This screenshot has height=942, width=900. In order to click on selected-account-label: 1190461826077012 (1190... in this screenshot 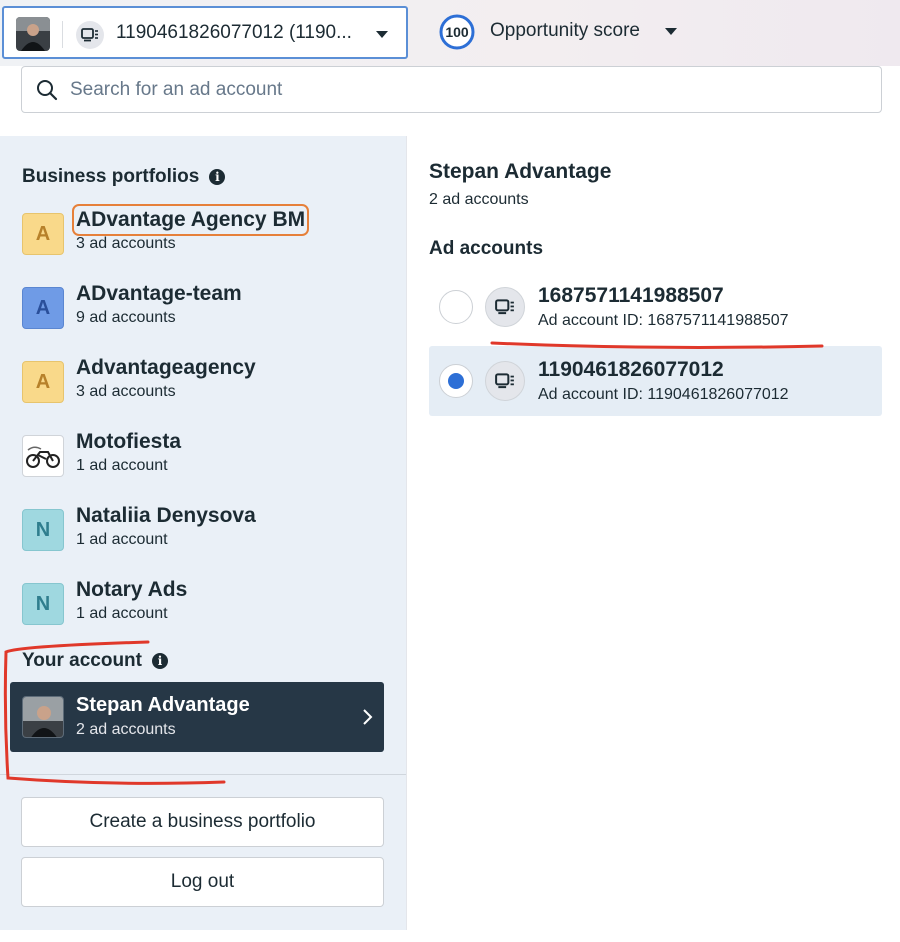, I will do `click(234, 32)`.